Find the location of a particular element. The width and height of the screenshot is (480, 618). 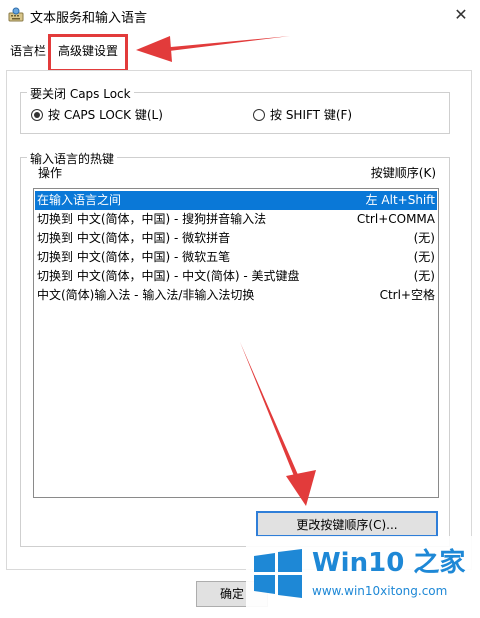

list-item-action: 切换到 中文(简体，中国) - 搜狗拼音输入法 is located at coordinates (152, 219).